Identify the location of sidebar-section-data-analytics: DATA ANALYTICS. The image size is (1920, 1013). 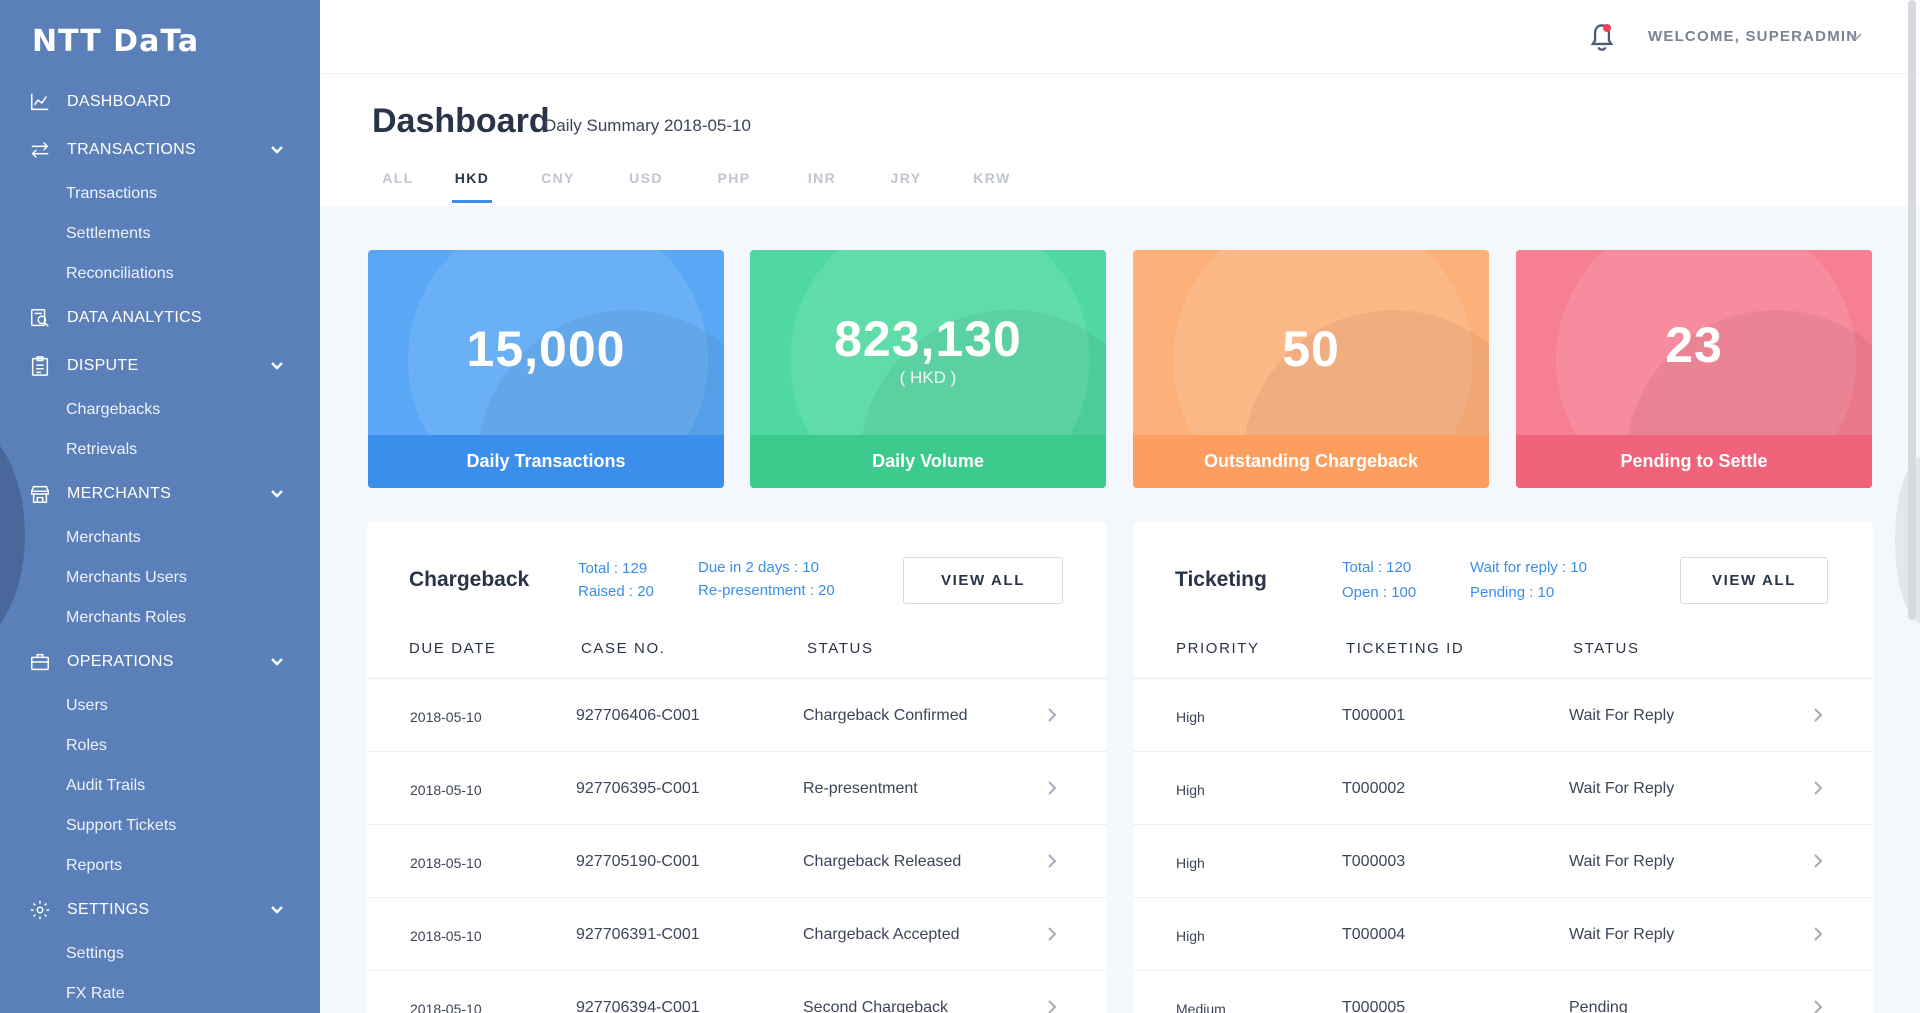
(160, 318).